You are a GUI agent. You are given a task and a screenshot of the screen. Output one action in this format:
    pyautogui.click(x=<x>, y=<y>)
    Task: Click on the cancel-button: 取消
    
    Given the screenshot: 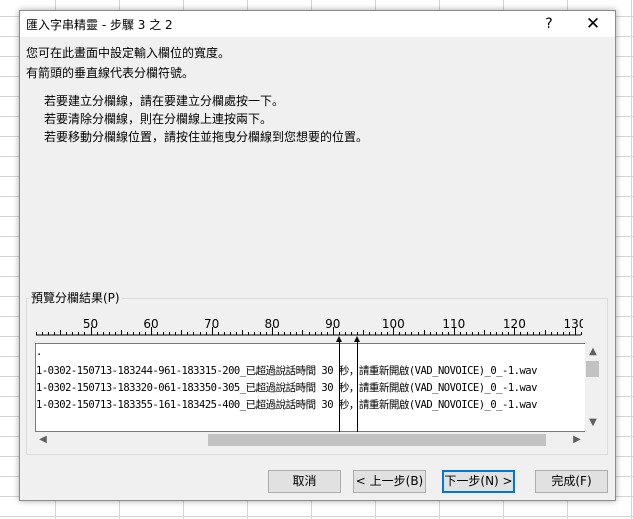 What is the action you would take?
    pyautogui.click(x=304, y=481)
    